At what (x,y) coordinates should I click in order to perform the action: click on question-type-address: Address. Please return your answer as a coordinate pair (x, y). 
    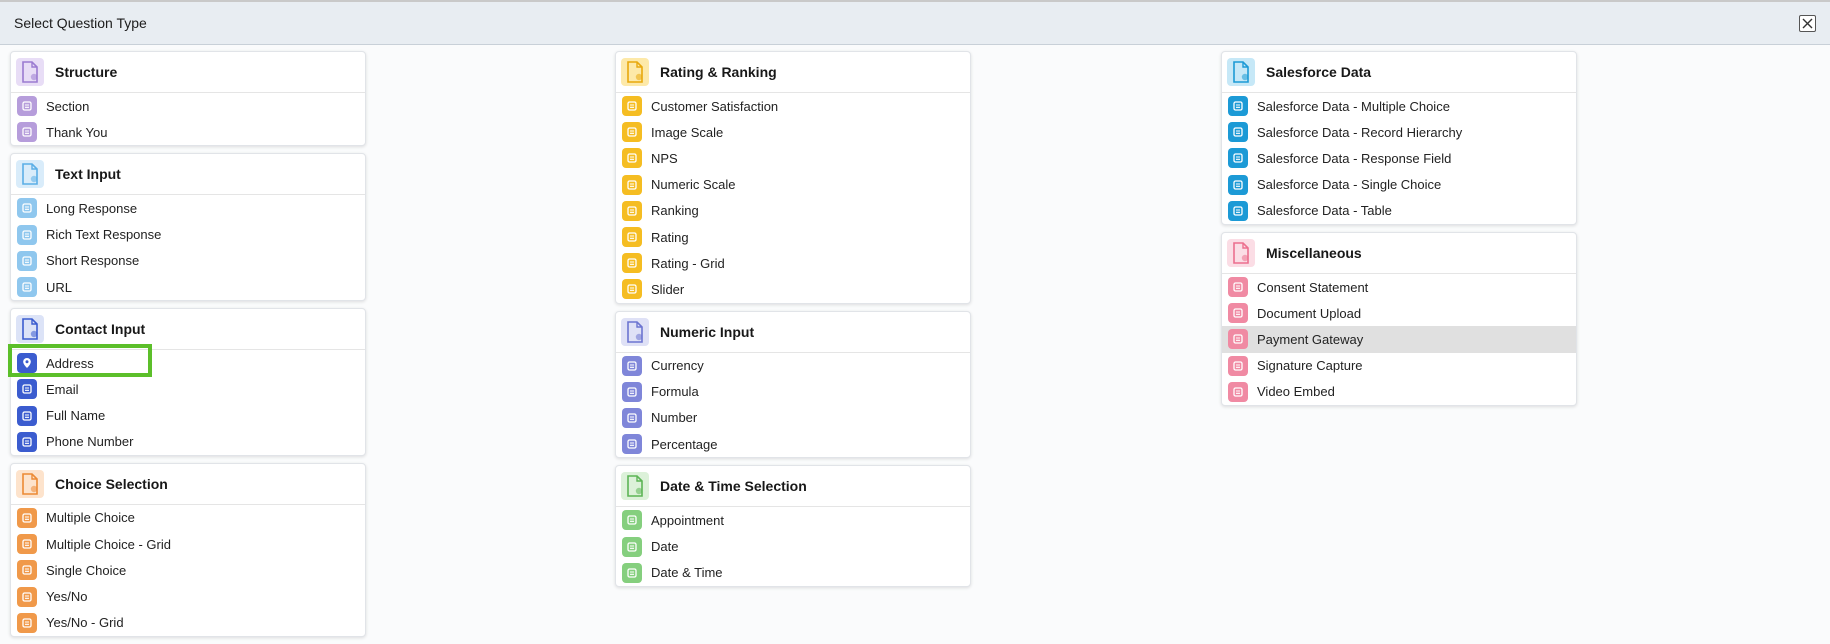
    Looking at the image, I should click on (188, 363).